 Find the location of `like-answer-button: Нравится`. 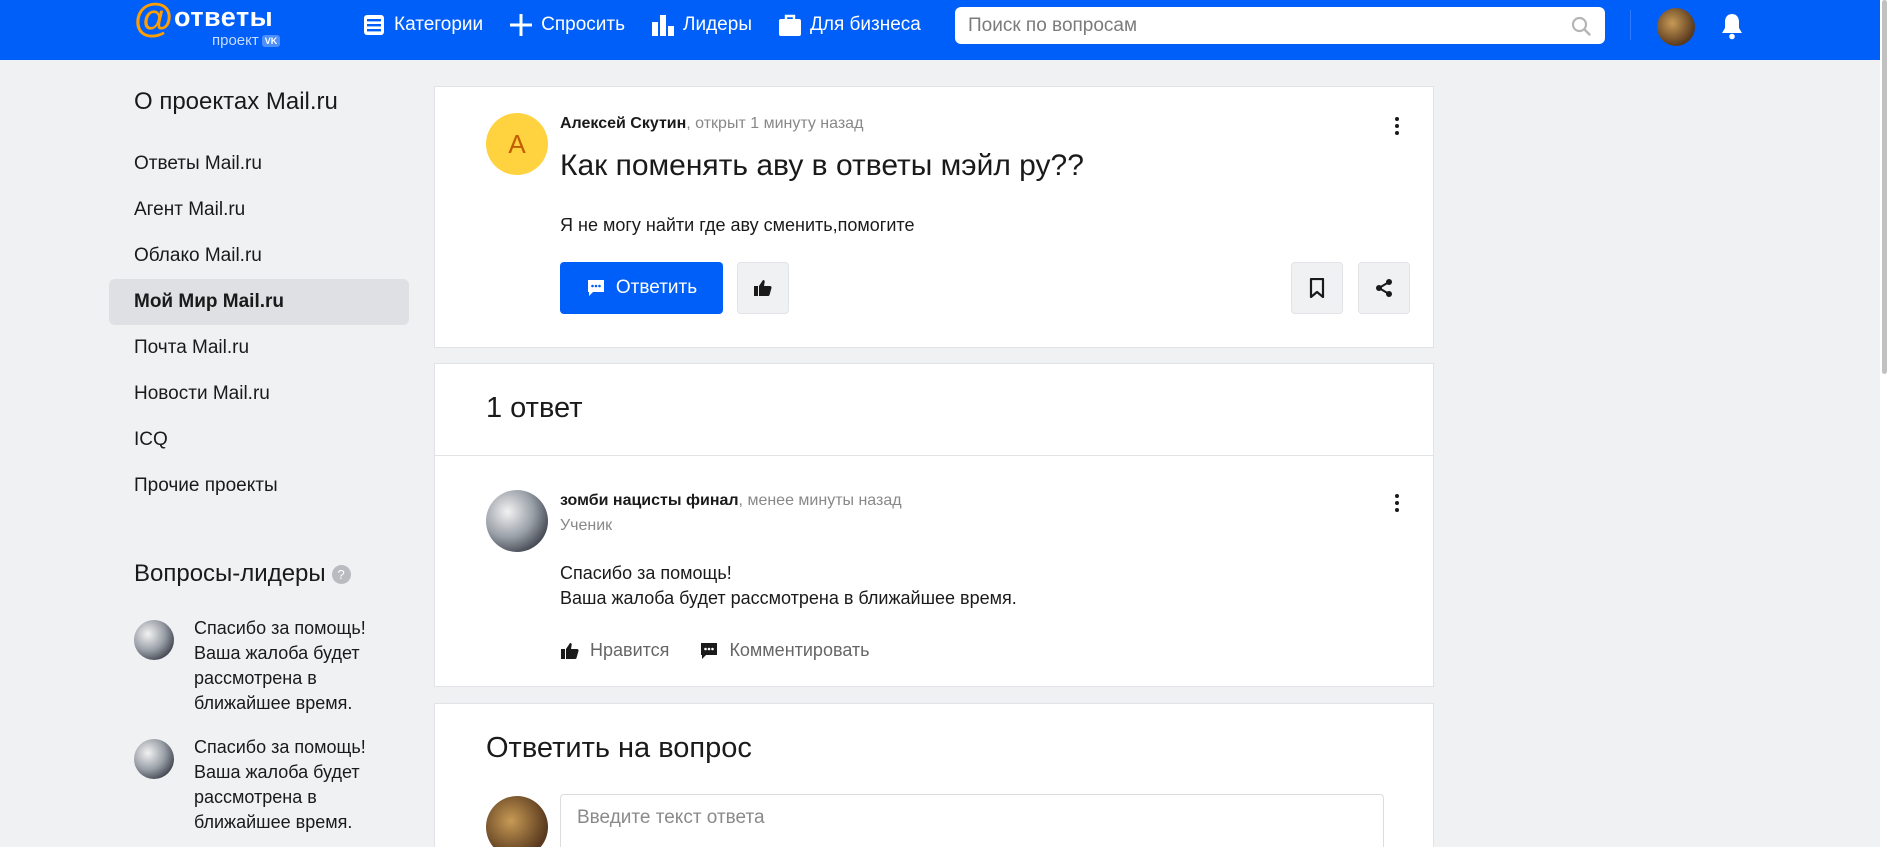

like-answer-button: Нравится is located at coordinates (614, 650).